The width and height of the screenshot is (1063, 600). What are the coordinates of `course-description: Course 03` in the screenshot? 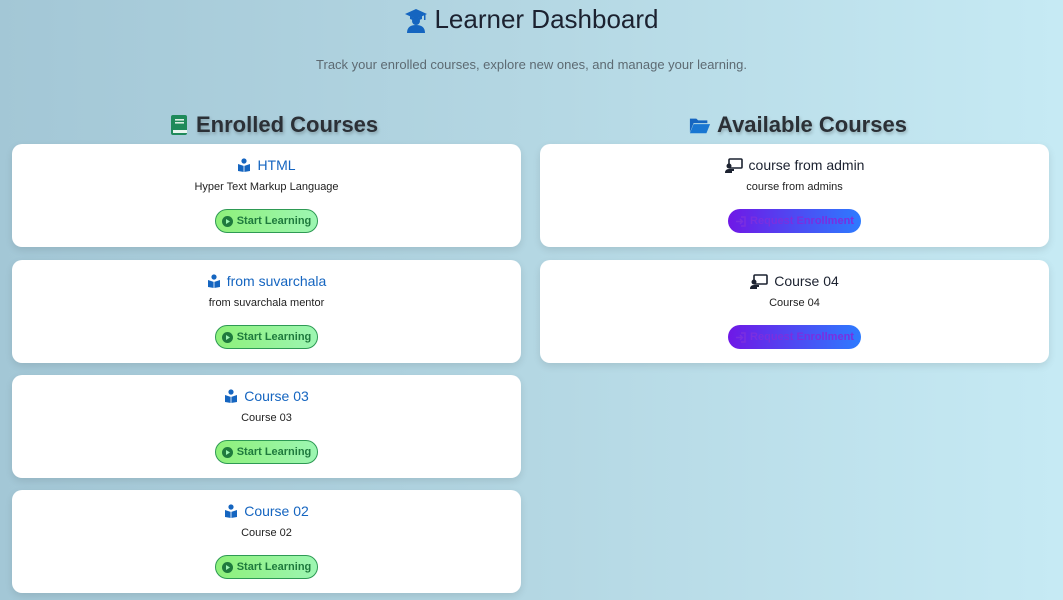 It's located at (266, 418).